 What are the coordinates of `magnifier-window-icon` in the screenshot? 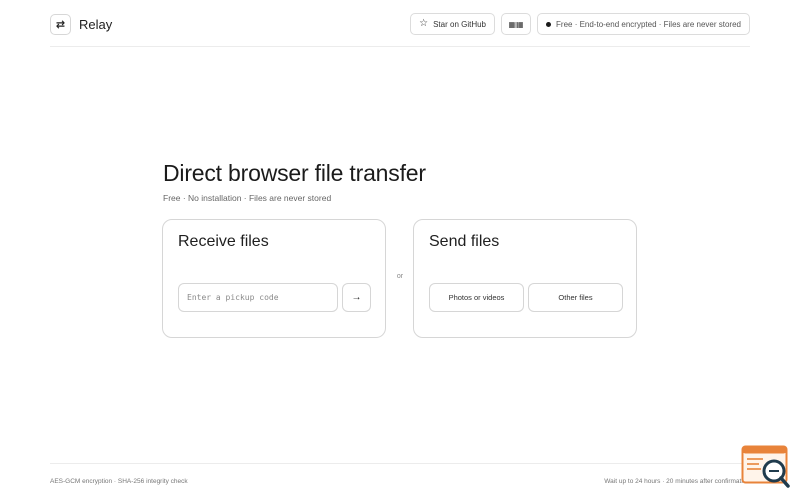 It's located at (765, 466).